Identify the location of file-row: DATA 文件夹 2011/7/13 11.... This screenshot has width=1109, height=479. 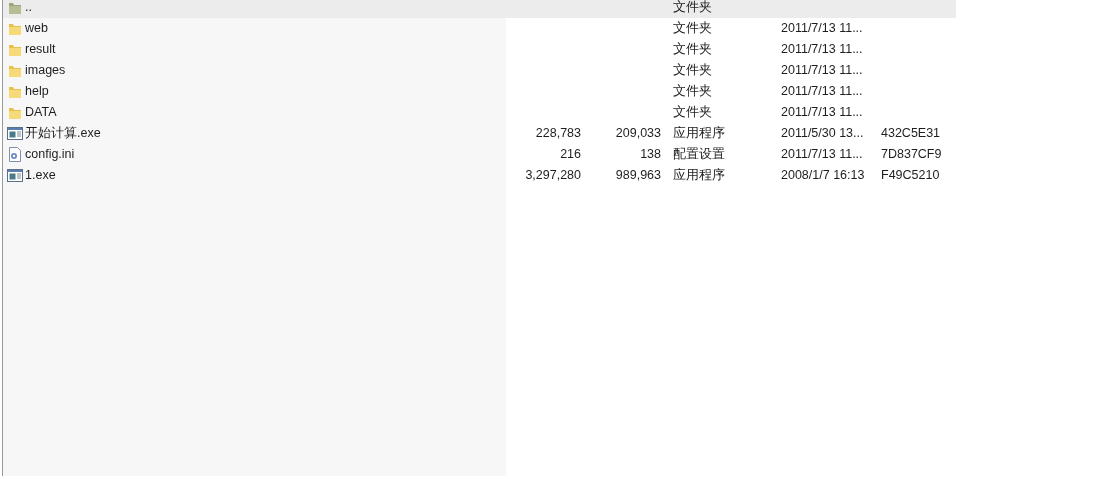
(479, 112).